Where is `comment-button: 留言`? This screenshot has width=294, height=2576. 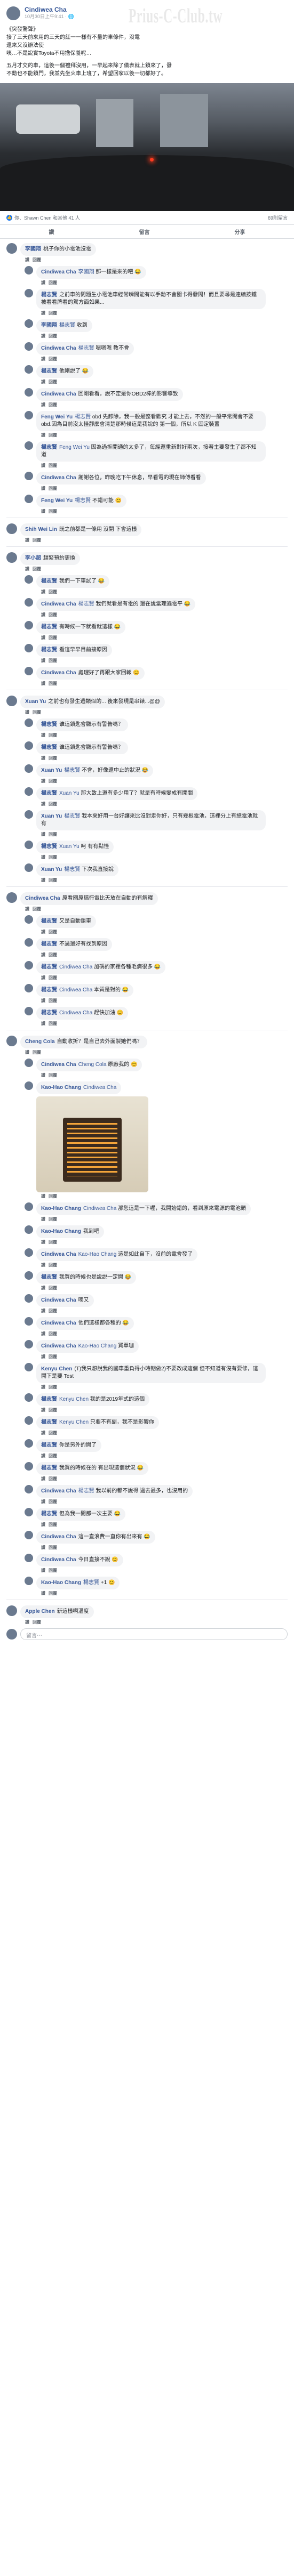 comment-button: 留言 is located at coordinates (144, 232).